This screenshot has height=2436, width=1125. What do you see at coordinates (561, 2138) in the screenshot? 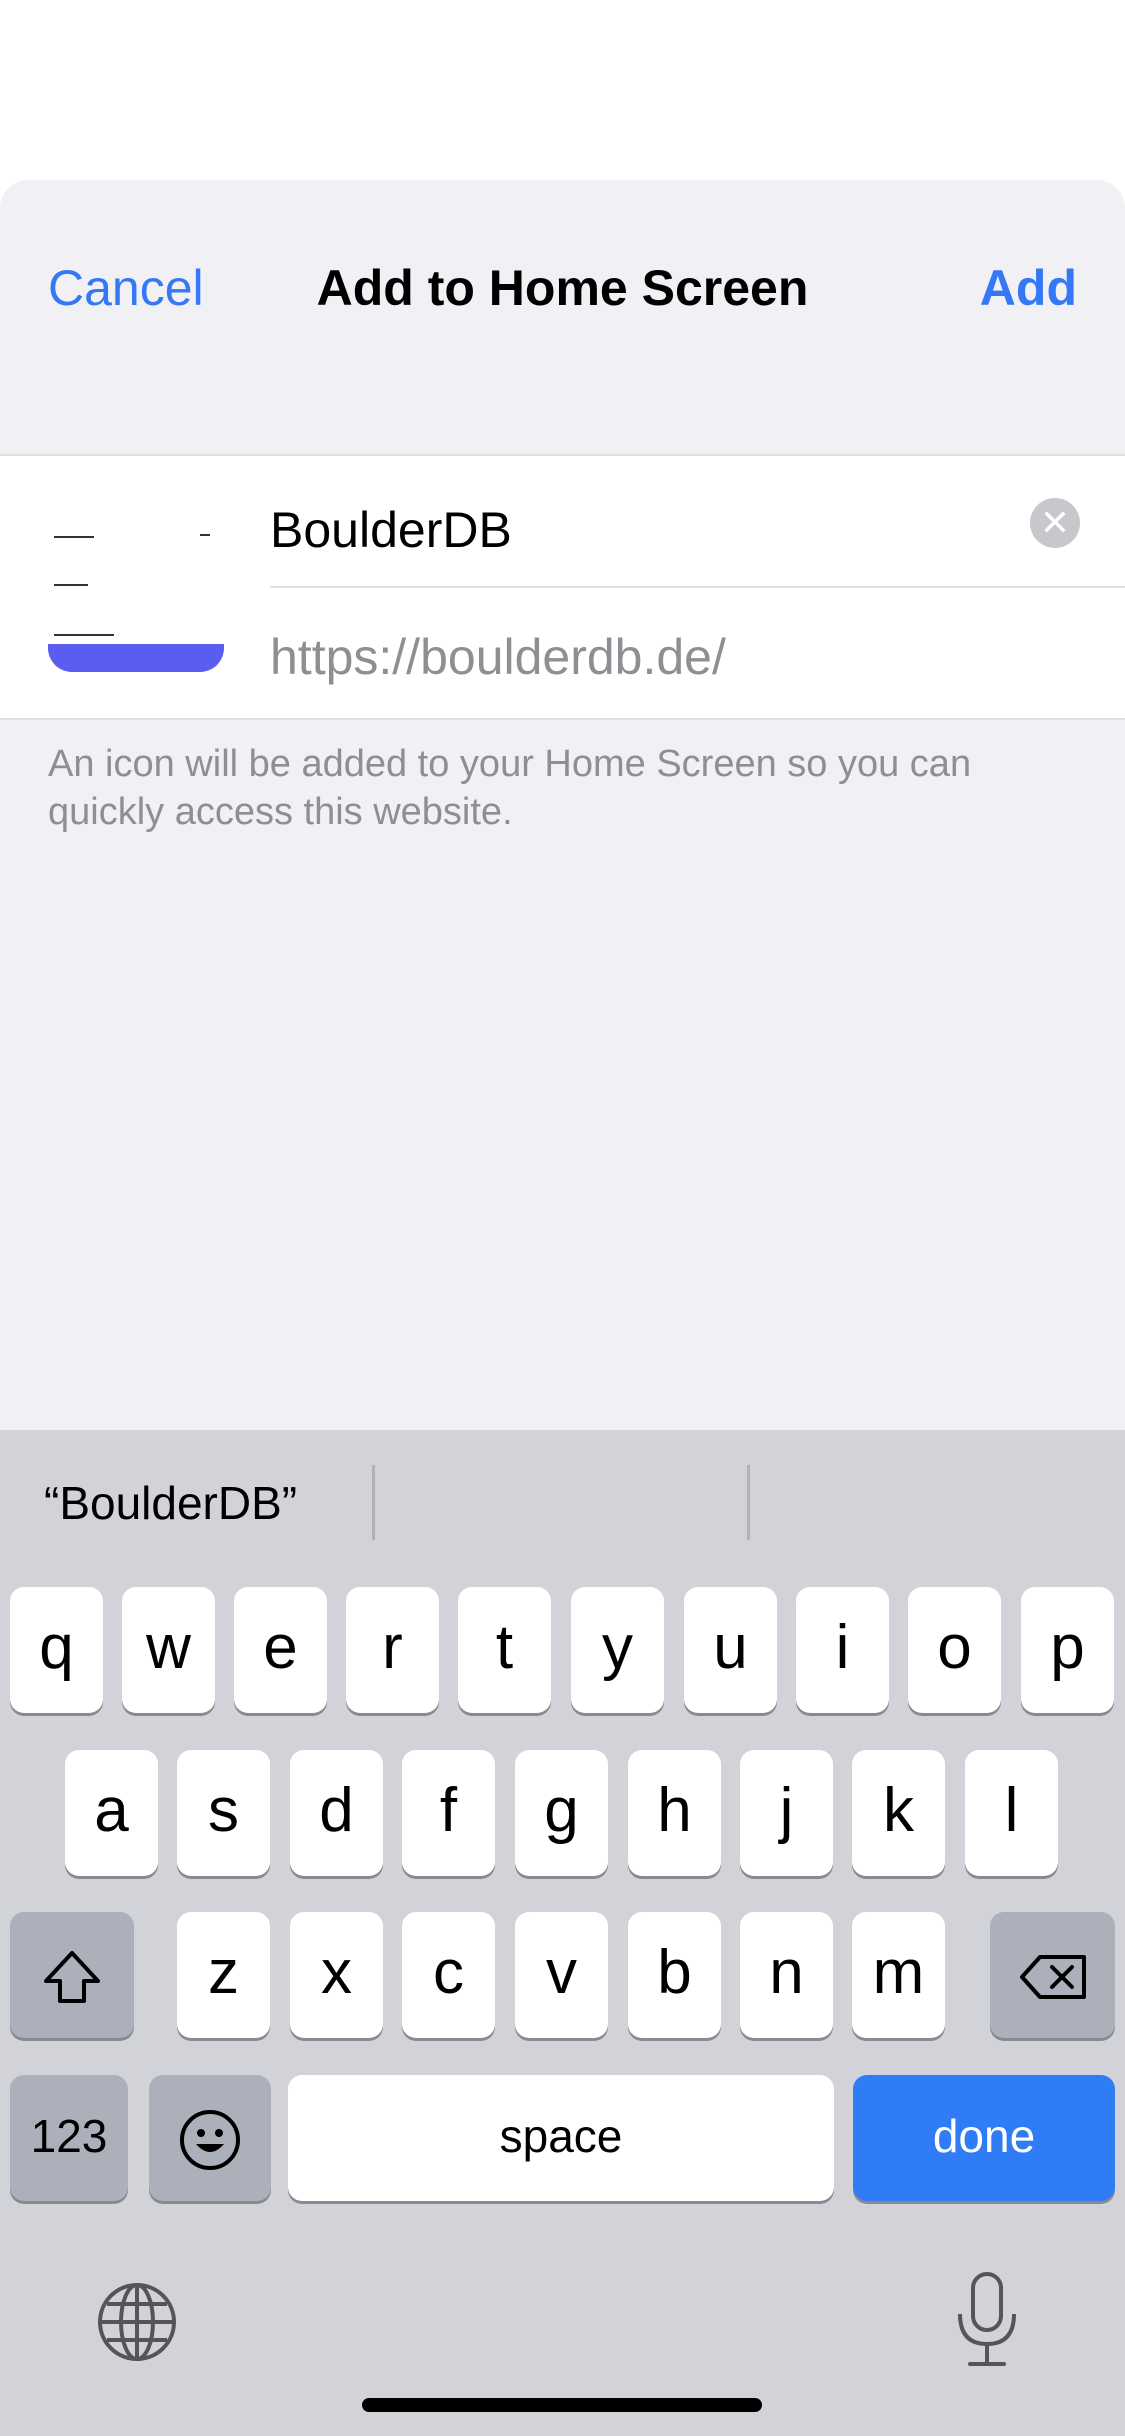
I see `space-key: space` at bounding box center [561, 2138].